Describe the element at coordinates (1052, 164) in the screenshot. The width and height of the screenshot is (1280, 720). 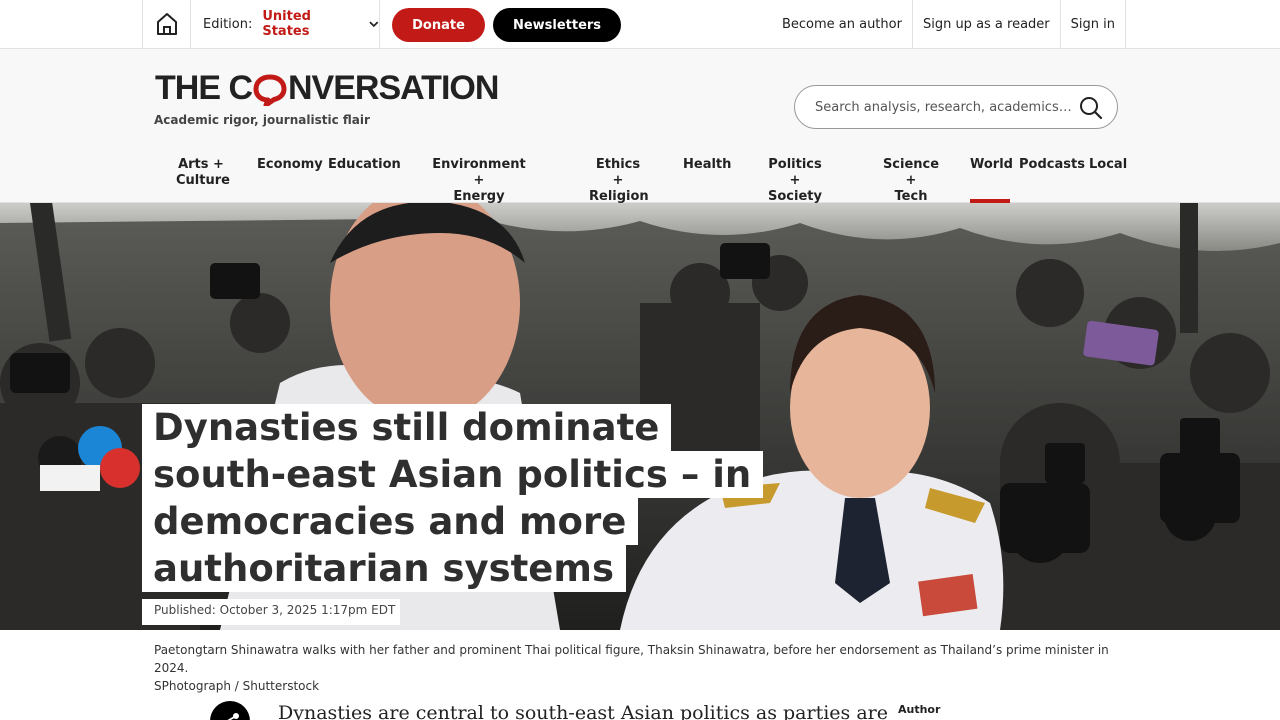
I see `nav-label: Podcasts` at that location.